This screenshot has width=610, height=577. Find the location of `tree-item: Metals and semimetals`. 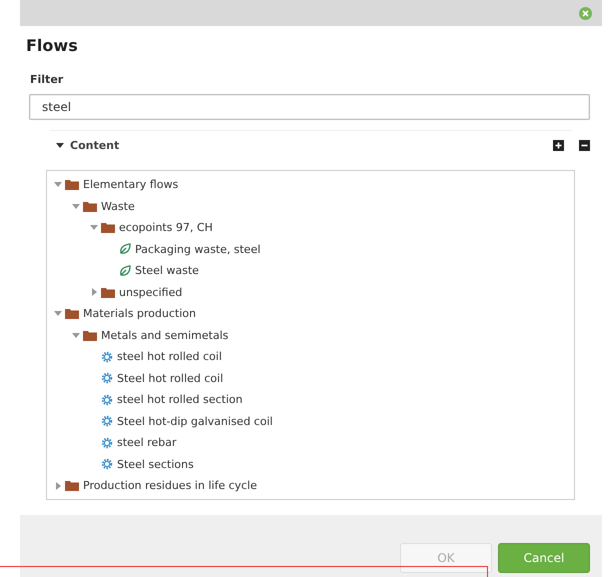

tree-item: Metals and semimetals is located at coordinates (164, 335).